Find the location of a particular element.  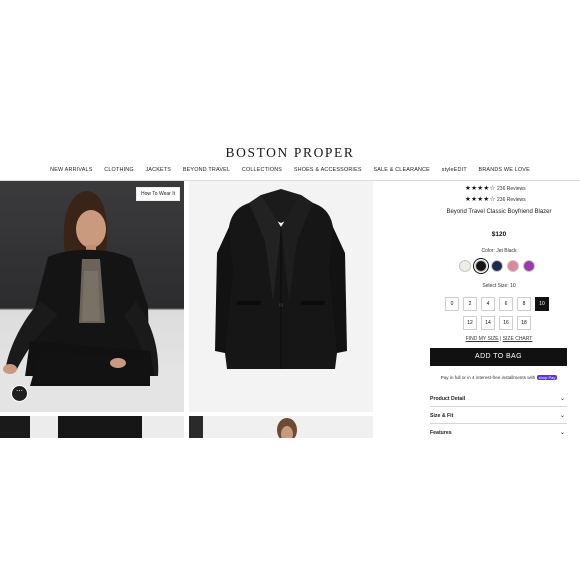

find-my-size-link: FIND MY SIZE is located at coordinates (482, 339).